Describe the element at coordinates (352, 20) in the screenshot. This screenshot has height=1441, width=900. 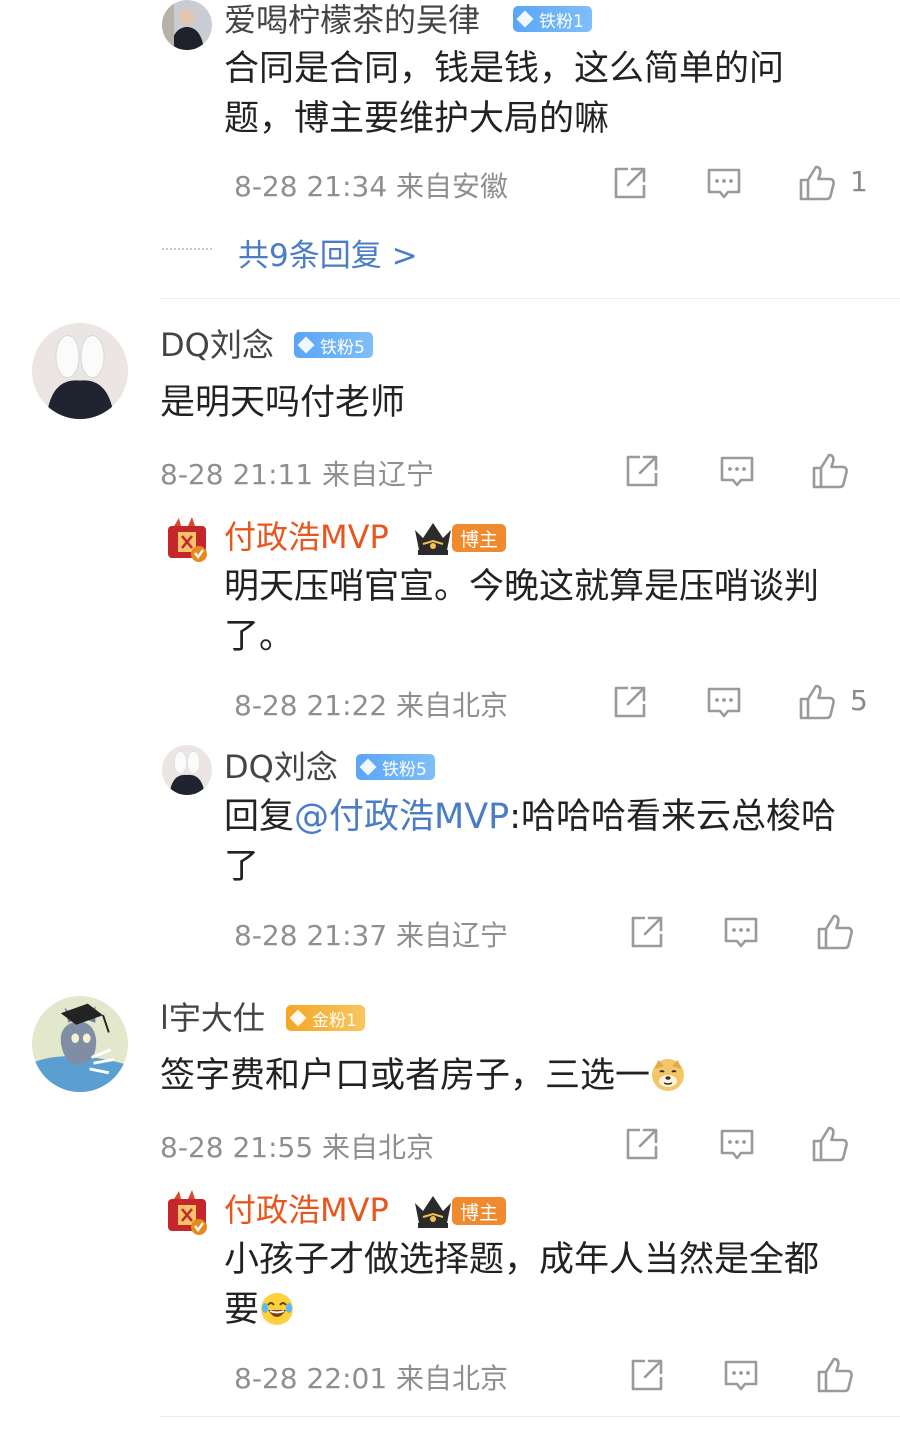
I see `username: 爱喝柠檬茶的吴律` at that location.